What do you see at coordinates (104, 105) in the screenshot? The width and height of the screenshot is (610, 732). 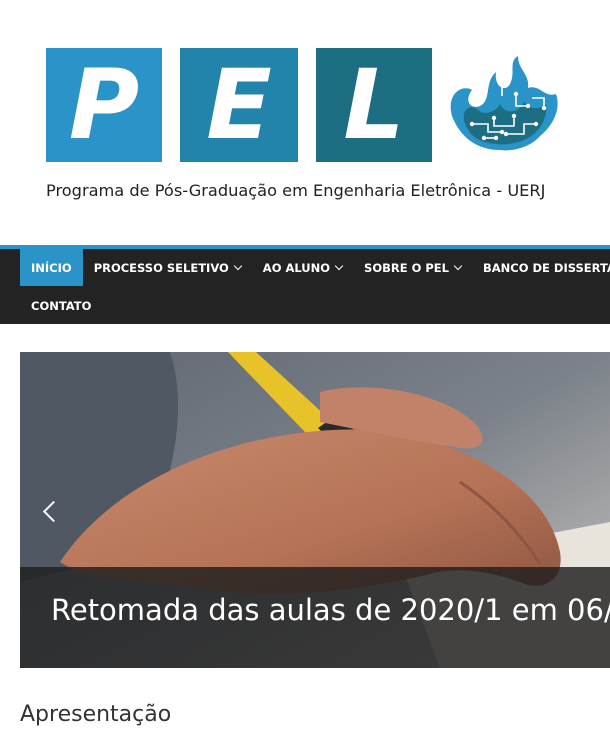 I see `logo-letter-p: P` at bounding box center [104, 105].